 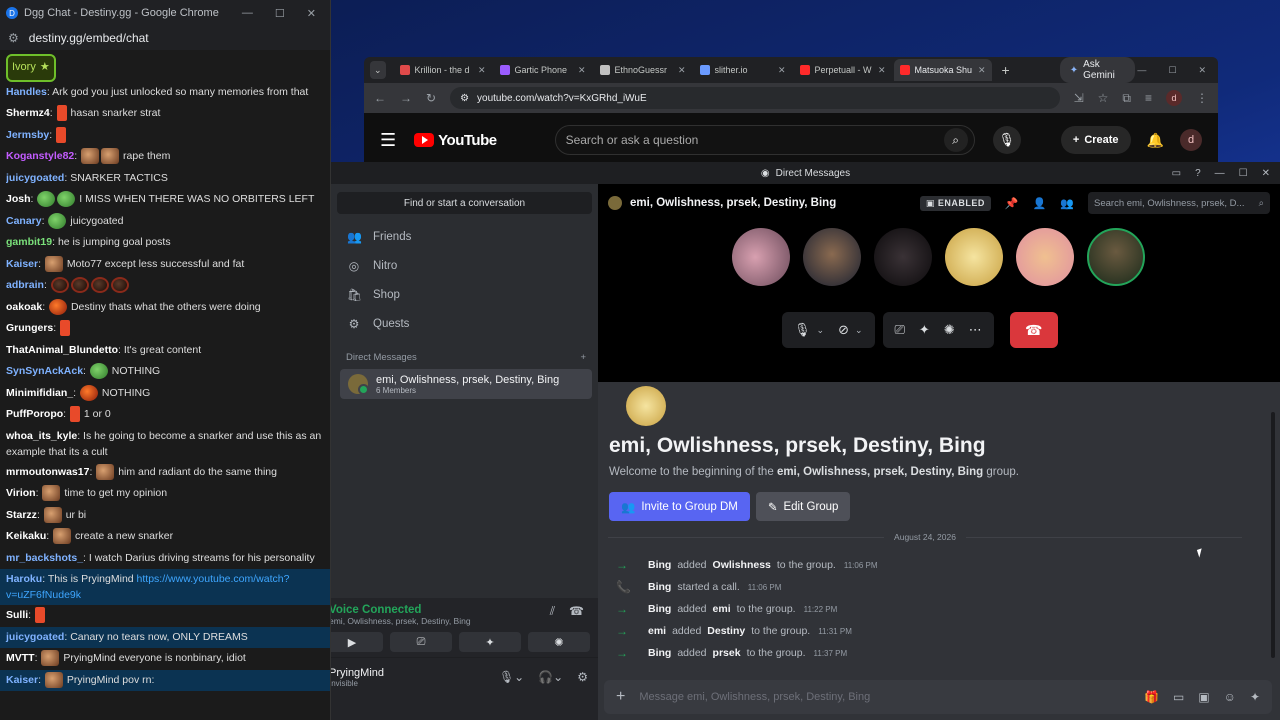 What do you see at coordinates (25, 285) in the screenshot?
I see `chat-username: adbrain` at bounding box center [25, 285].